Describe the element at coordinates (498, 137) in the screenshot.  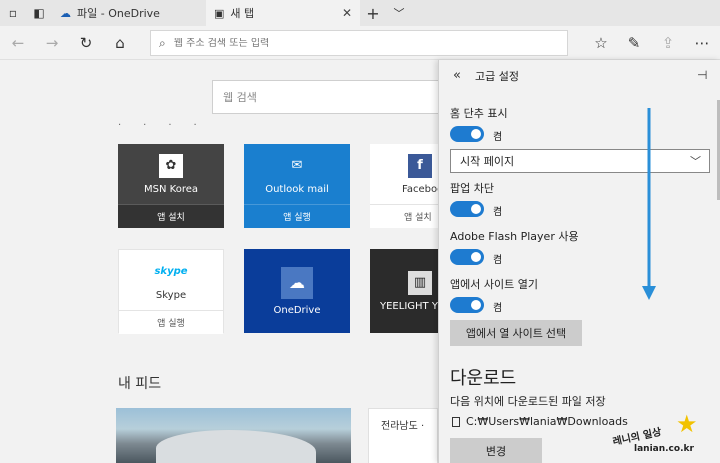
I see `home-button-state: 켬` at that location.